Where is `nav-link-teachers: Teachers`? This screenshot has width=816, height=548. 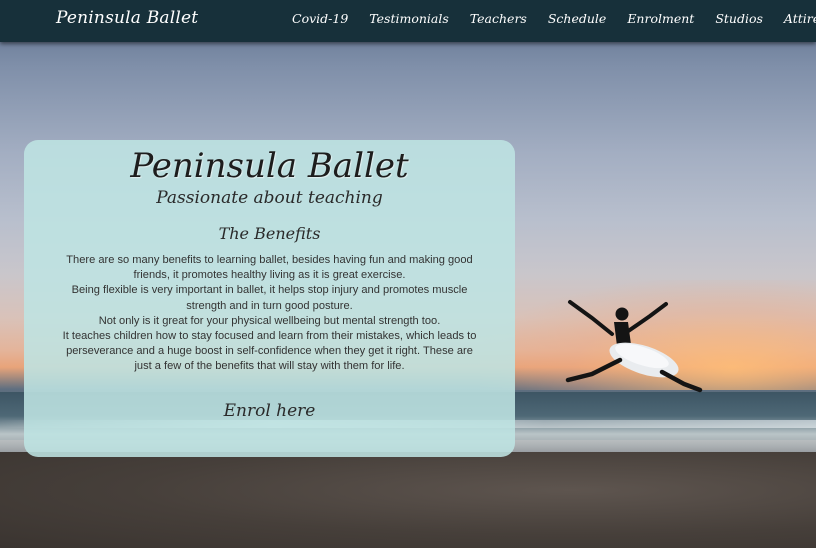 nav-link-teachers: Teachers is located at coordinates (498, 18).